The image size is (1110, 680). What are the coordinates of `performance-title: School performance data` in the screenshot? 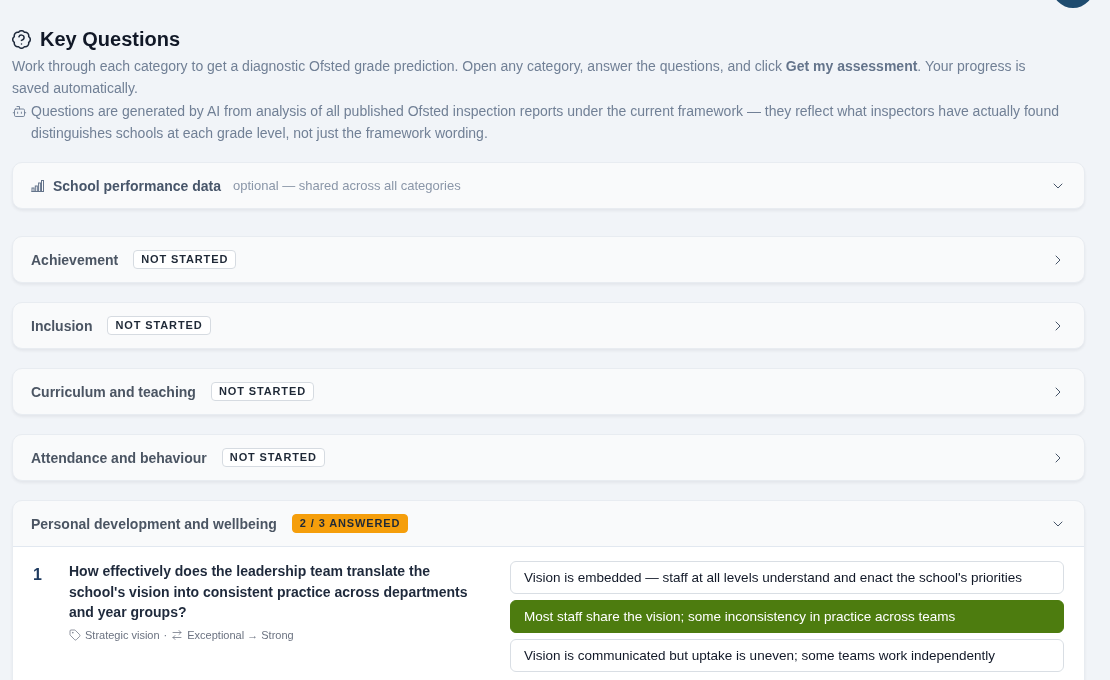 It's located at (137, 185).